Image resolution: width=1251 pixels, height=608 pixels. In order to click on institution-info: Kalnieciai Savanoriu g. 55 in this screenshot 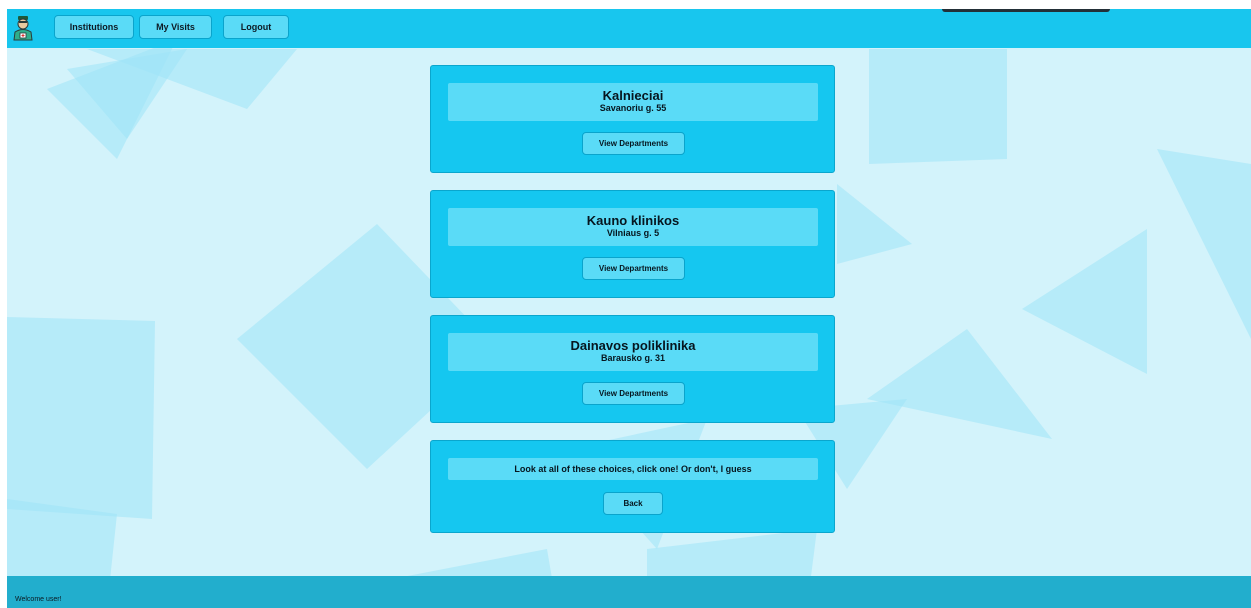, I will do `click(633, 102)`.